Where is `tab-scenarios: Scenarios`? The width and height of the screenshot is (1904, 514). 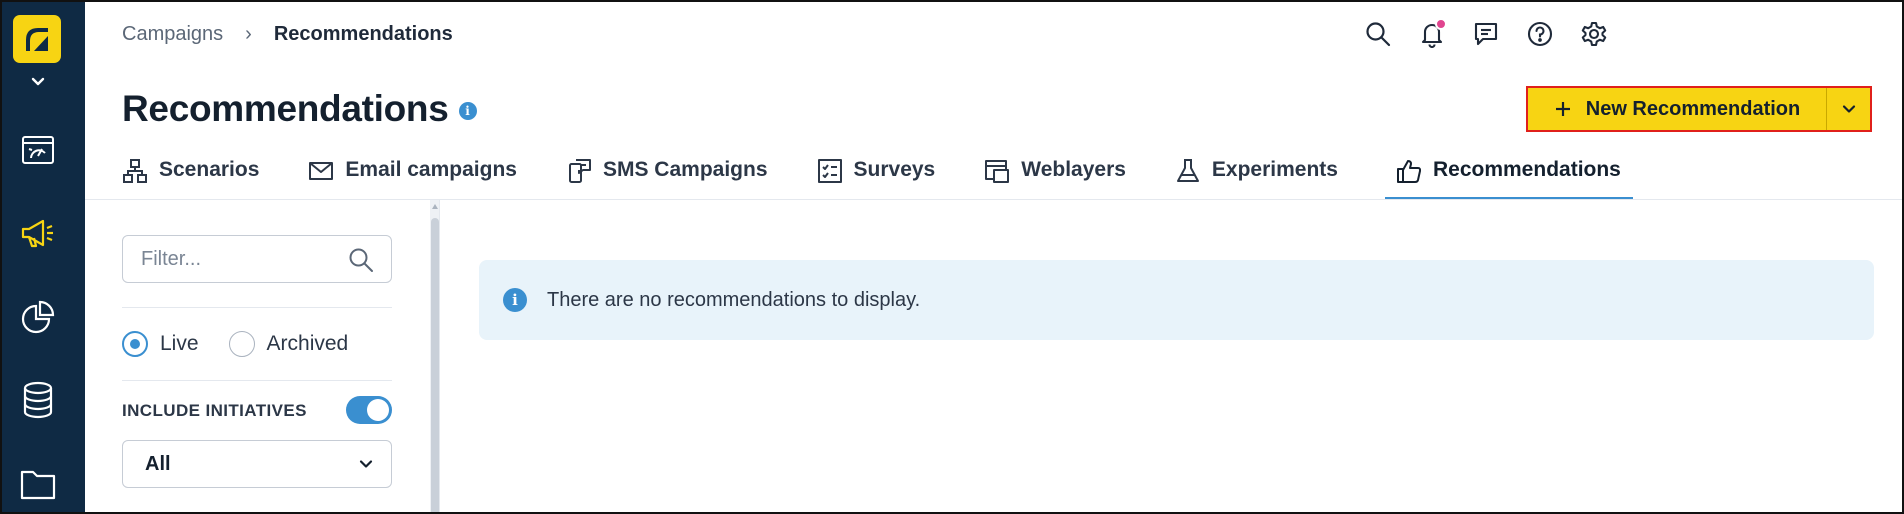 tab-scenarios: Scenarios is located at coordinates (190, 177).